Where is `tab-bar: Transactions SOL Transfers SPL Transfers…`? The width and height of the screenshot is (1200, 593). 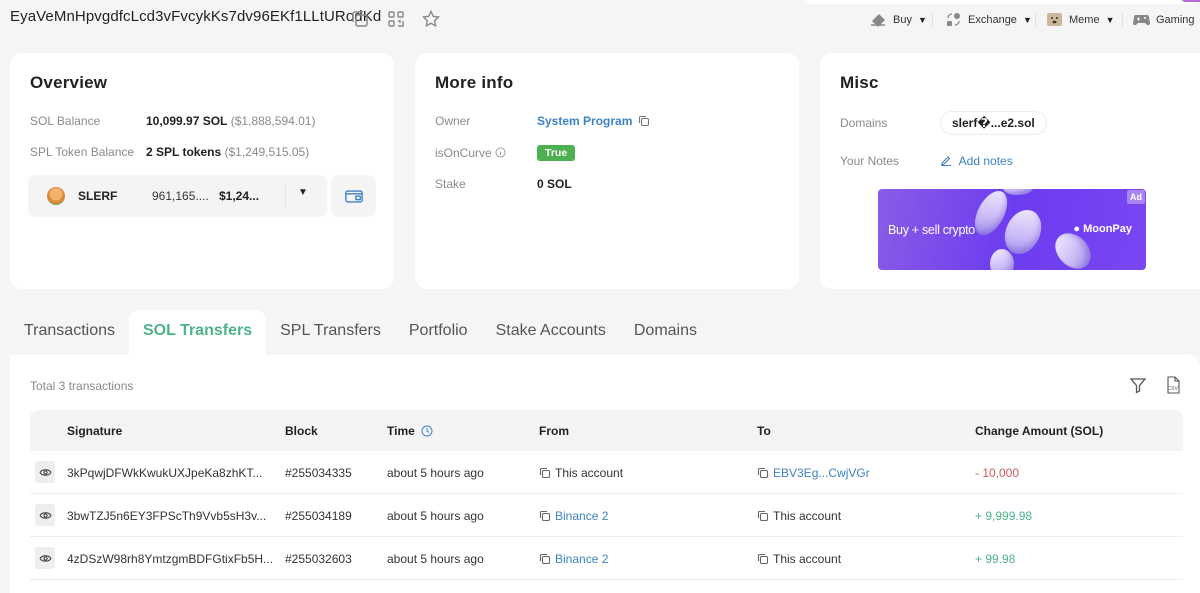 tab-bar: Transactions SOL Transfers SPL Transfers… is located at coordinates (360, 332).